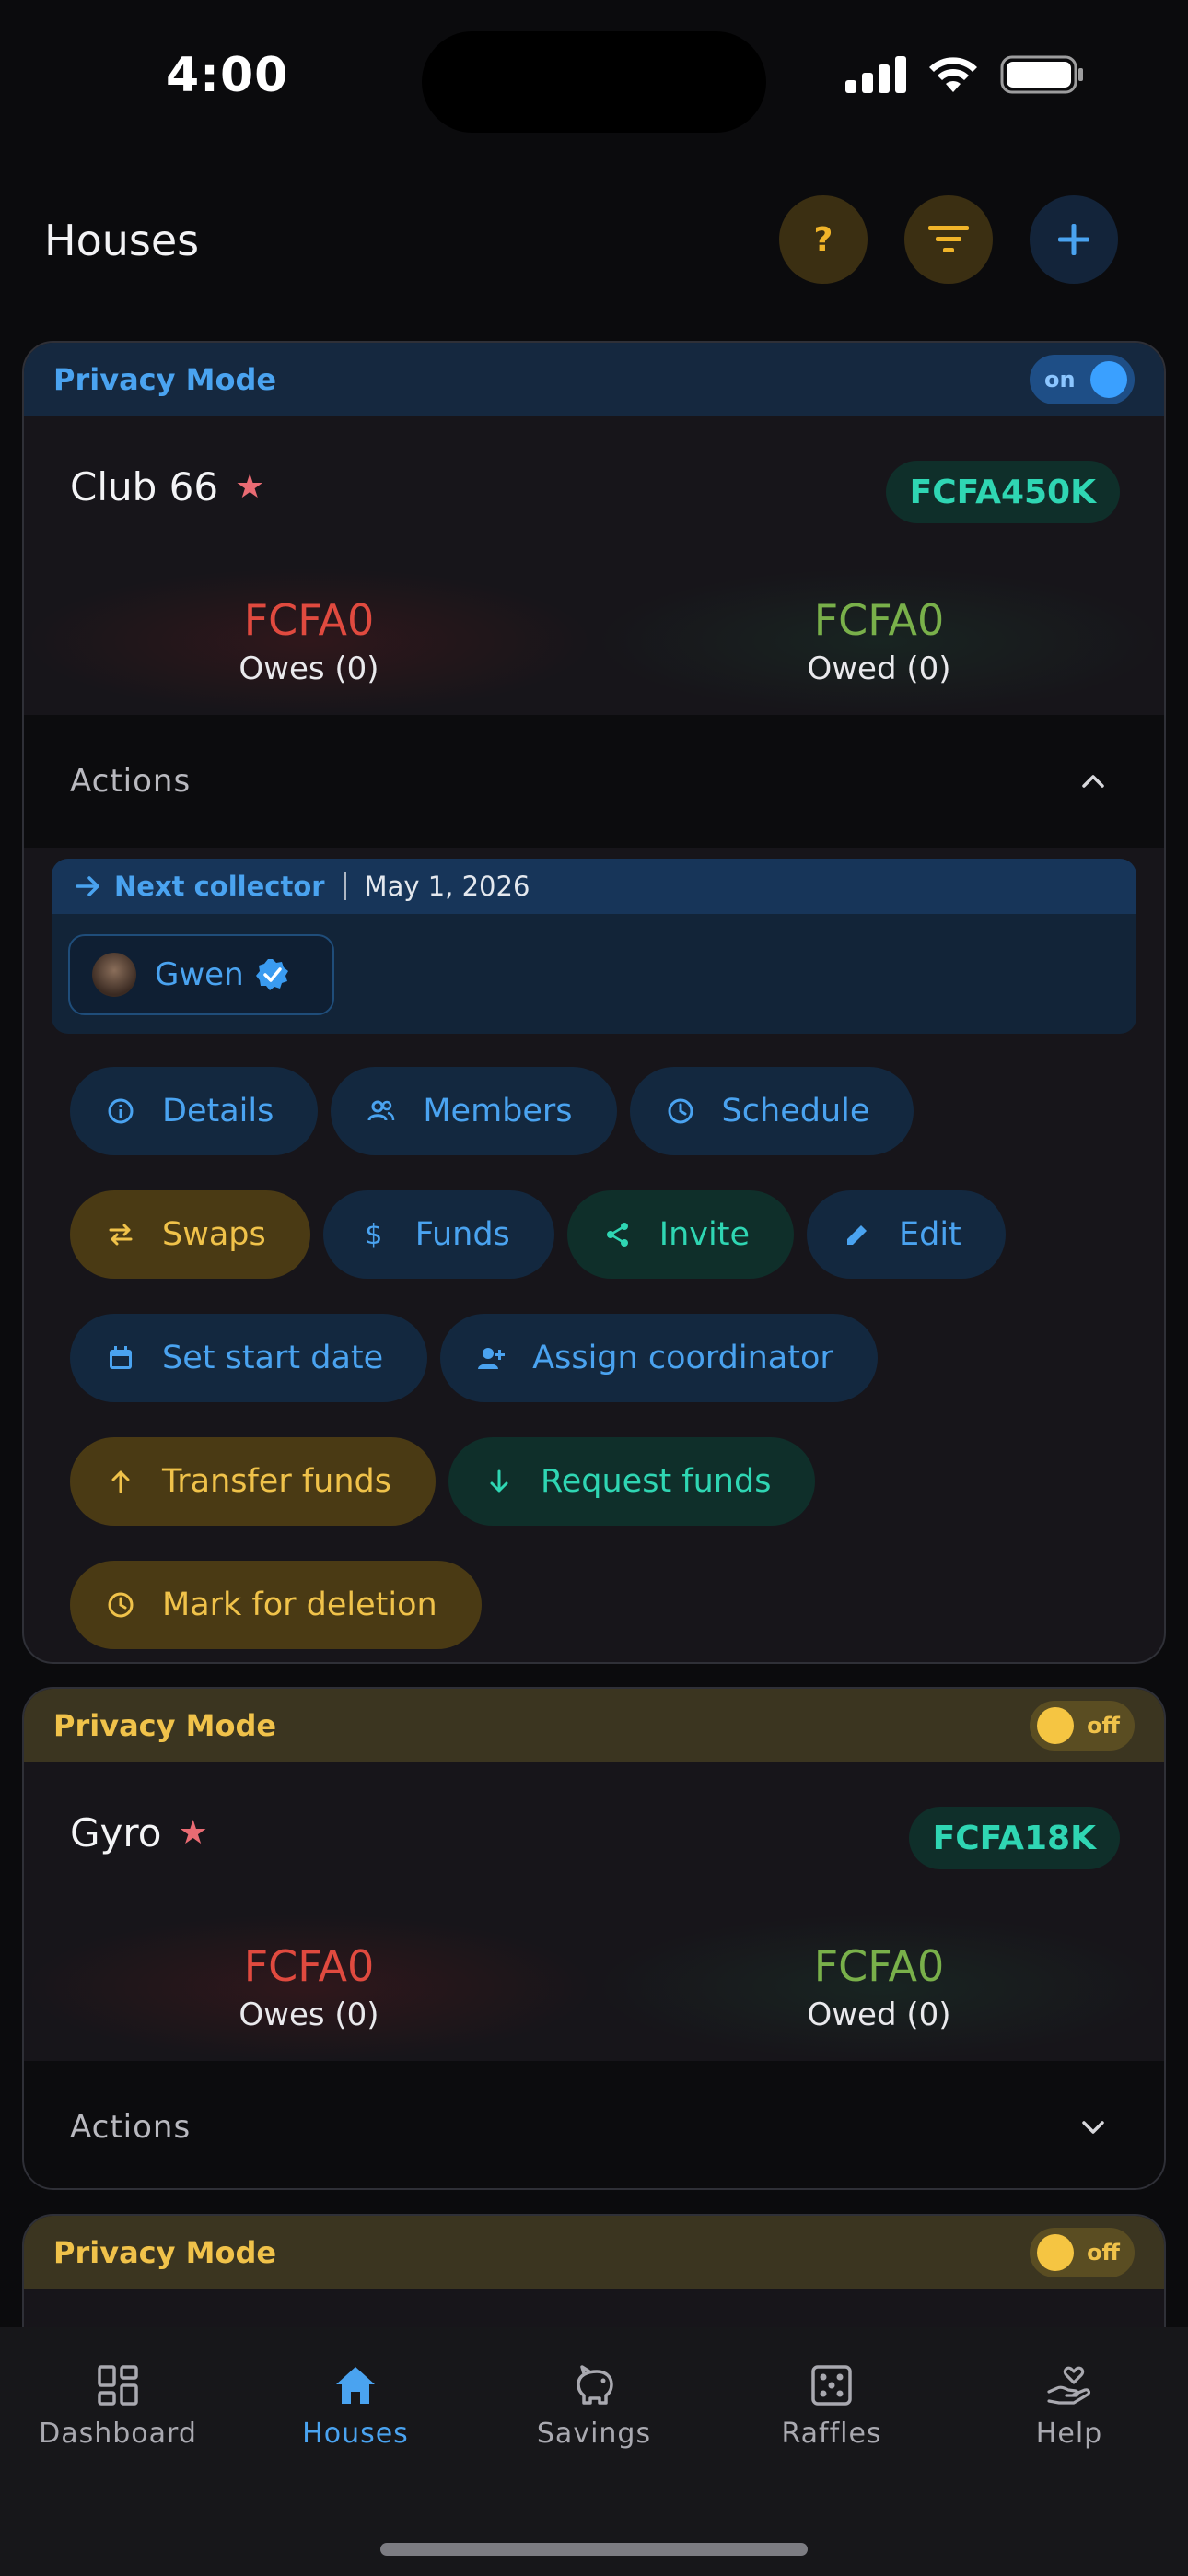 The image size is (1188, 2576). I want to click on house-name: Gyro ★, so click(139, 1833).